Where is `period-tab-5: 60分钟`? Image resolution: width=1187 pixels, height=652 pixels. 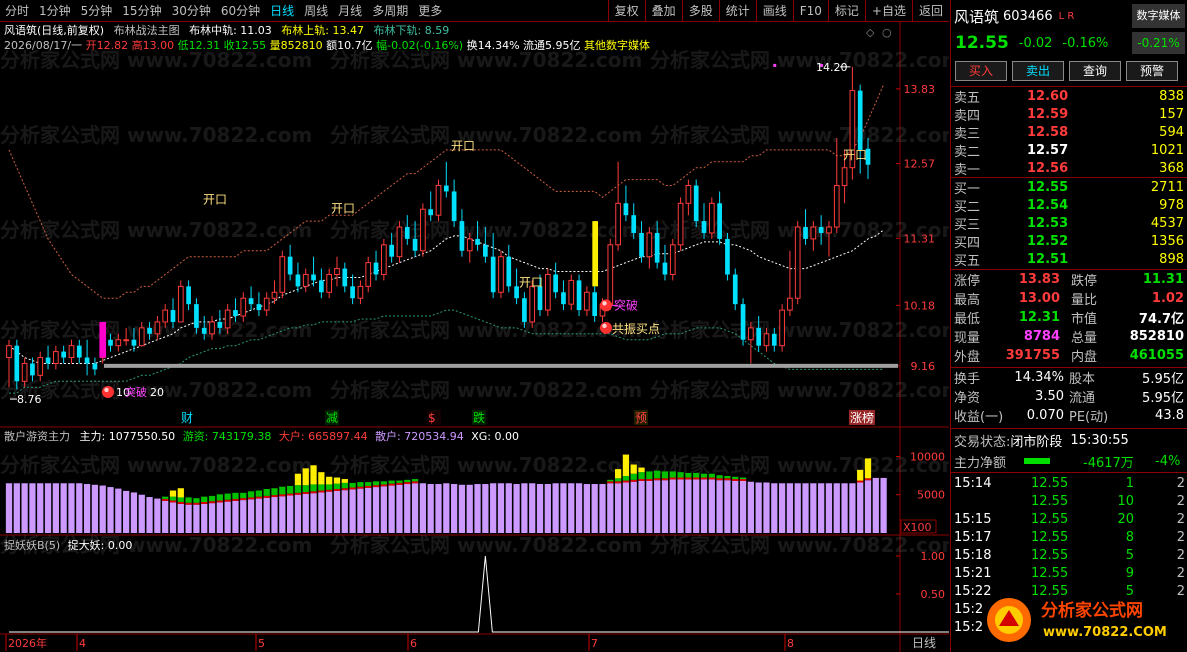 period-tab-5: 60分钟 is located at coordinates (240, 10).